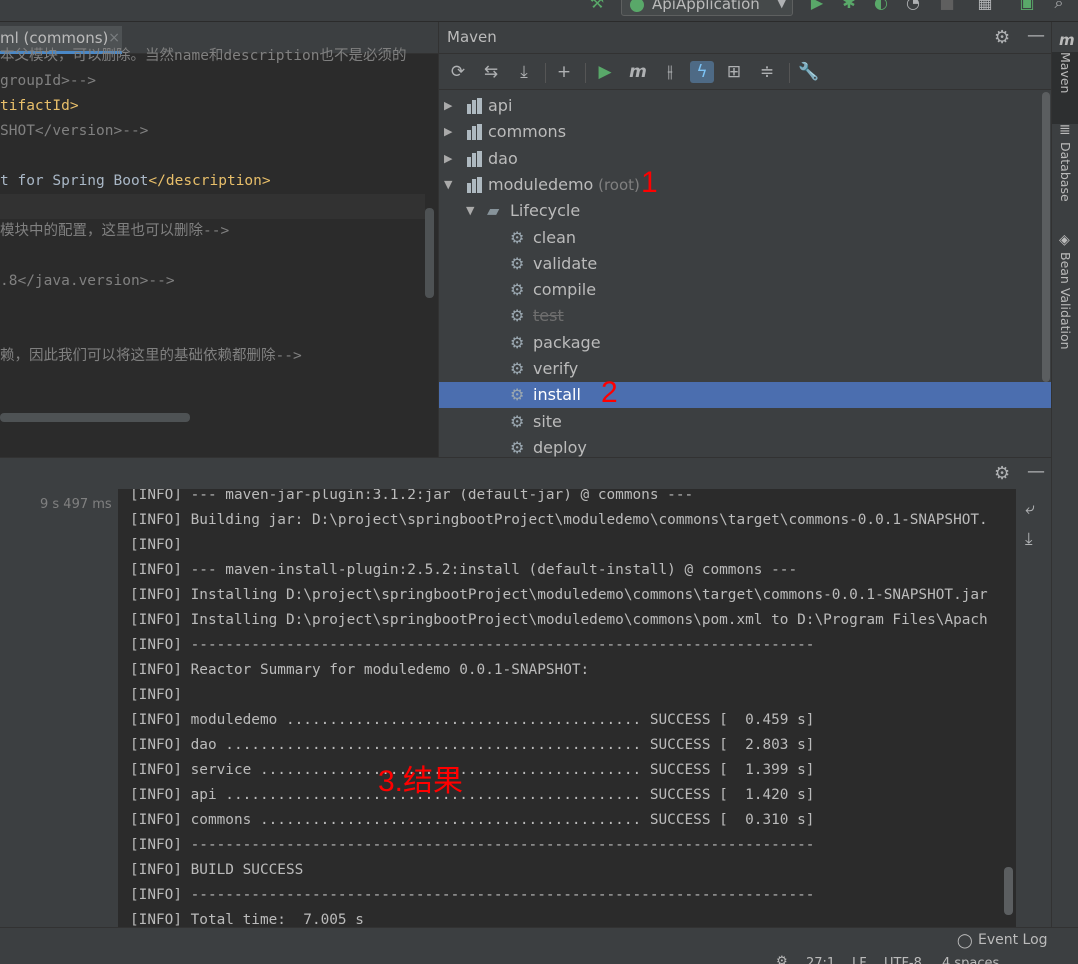 This screenshot has width=1078, height=964. What do you see at coordinates (1065, 189) in the screenshot?
I see `side-tab-database: Database` at bounding box center [1065, 189].